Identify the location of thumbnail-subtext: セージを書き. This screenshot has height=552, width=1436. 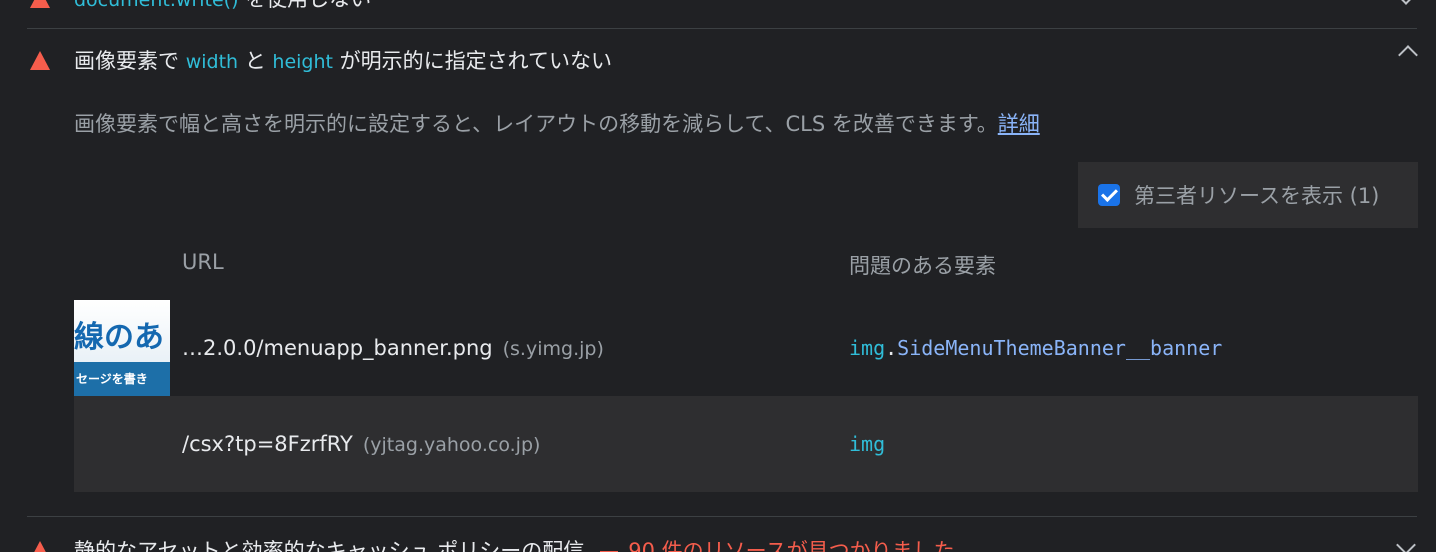
(112, 379).